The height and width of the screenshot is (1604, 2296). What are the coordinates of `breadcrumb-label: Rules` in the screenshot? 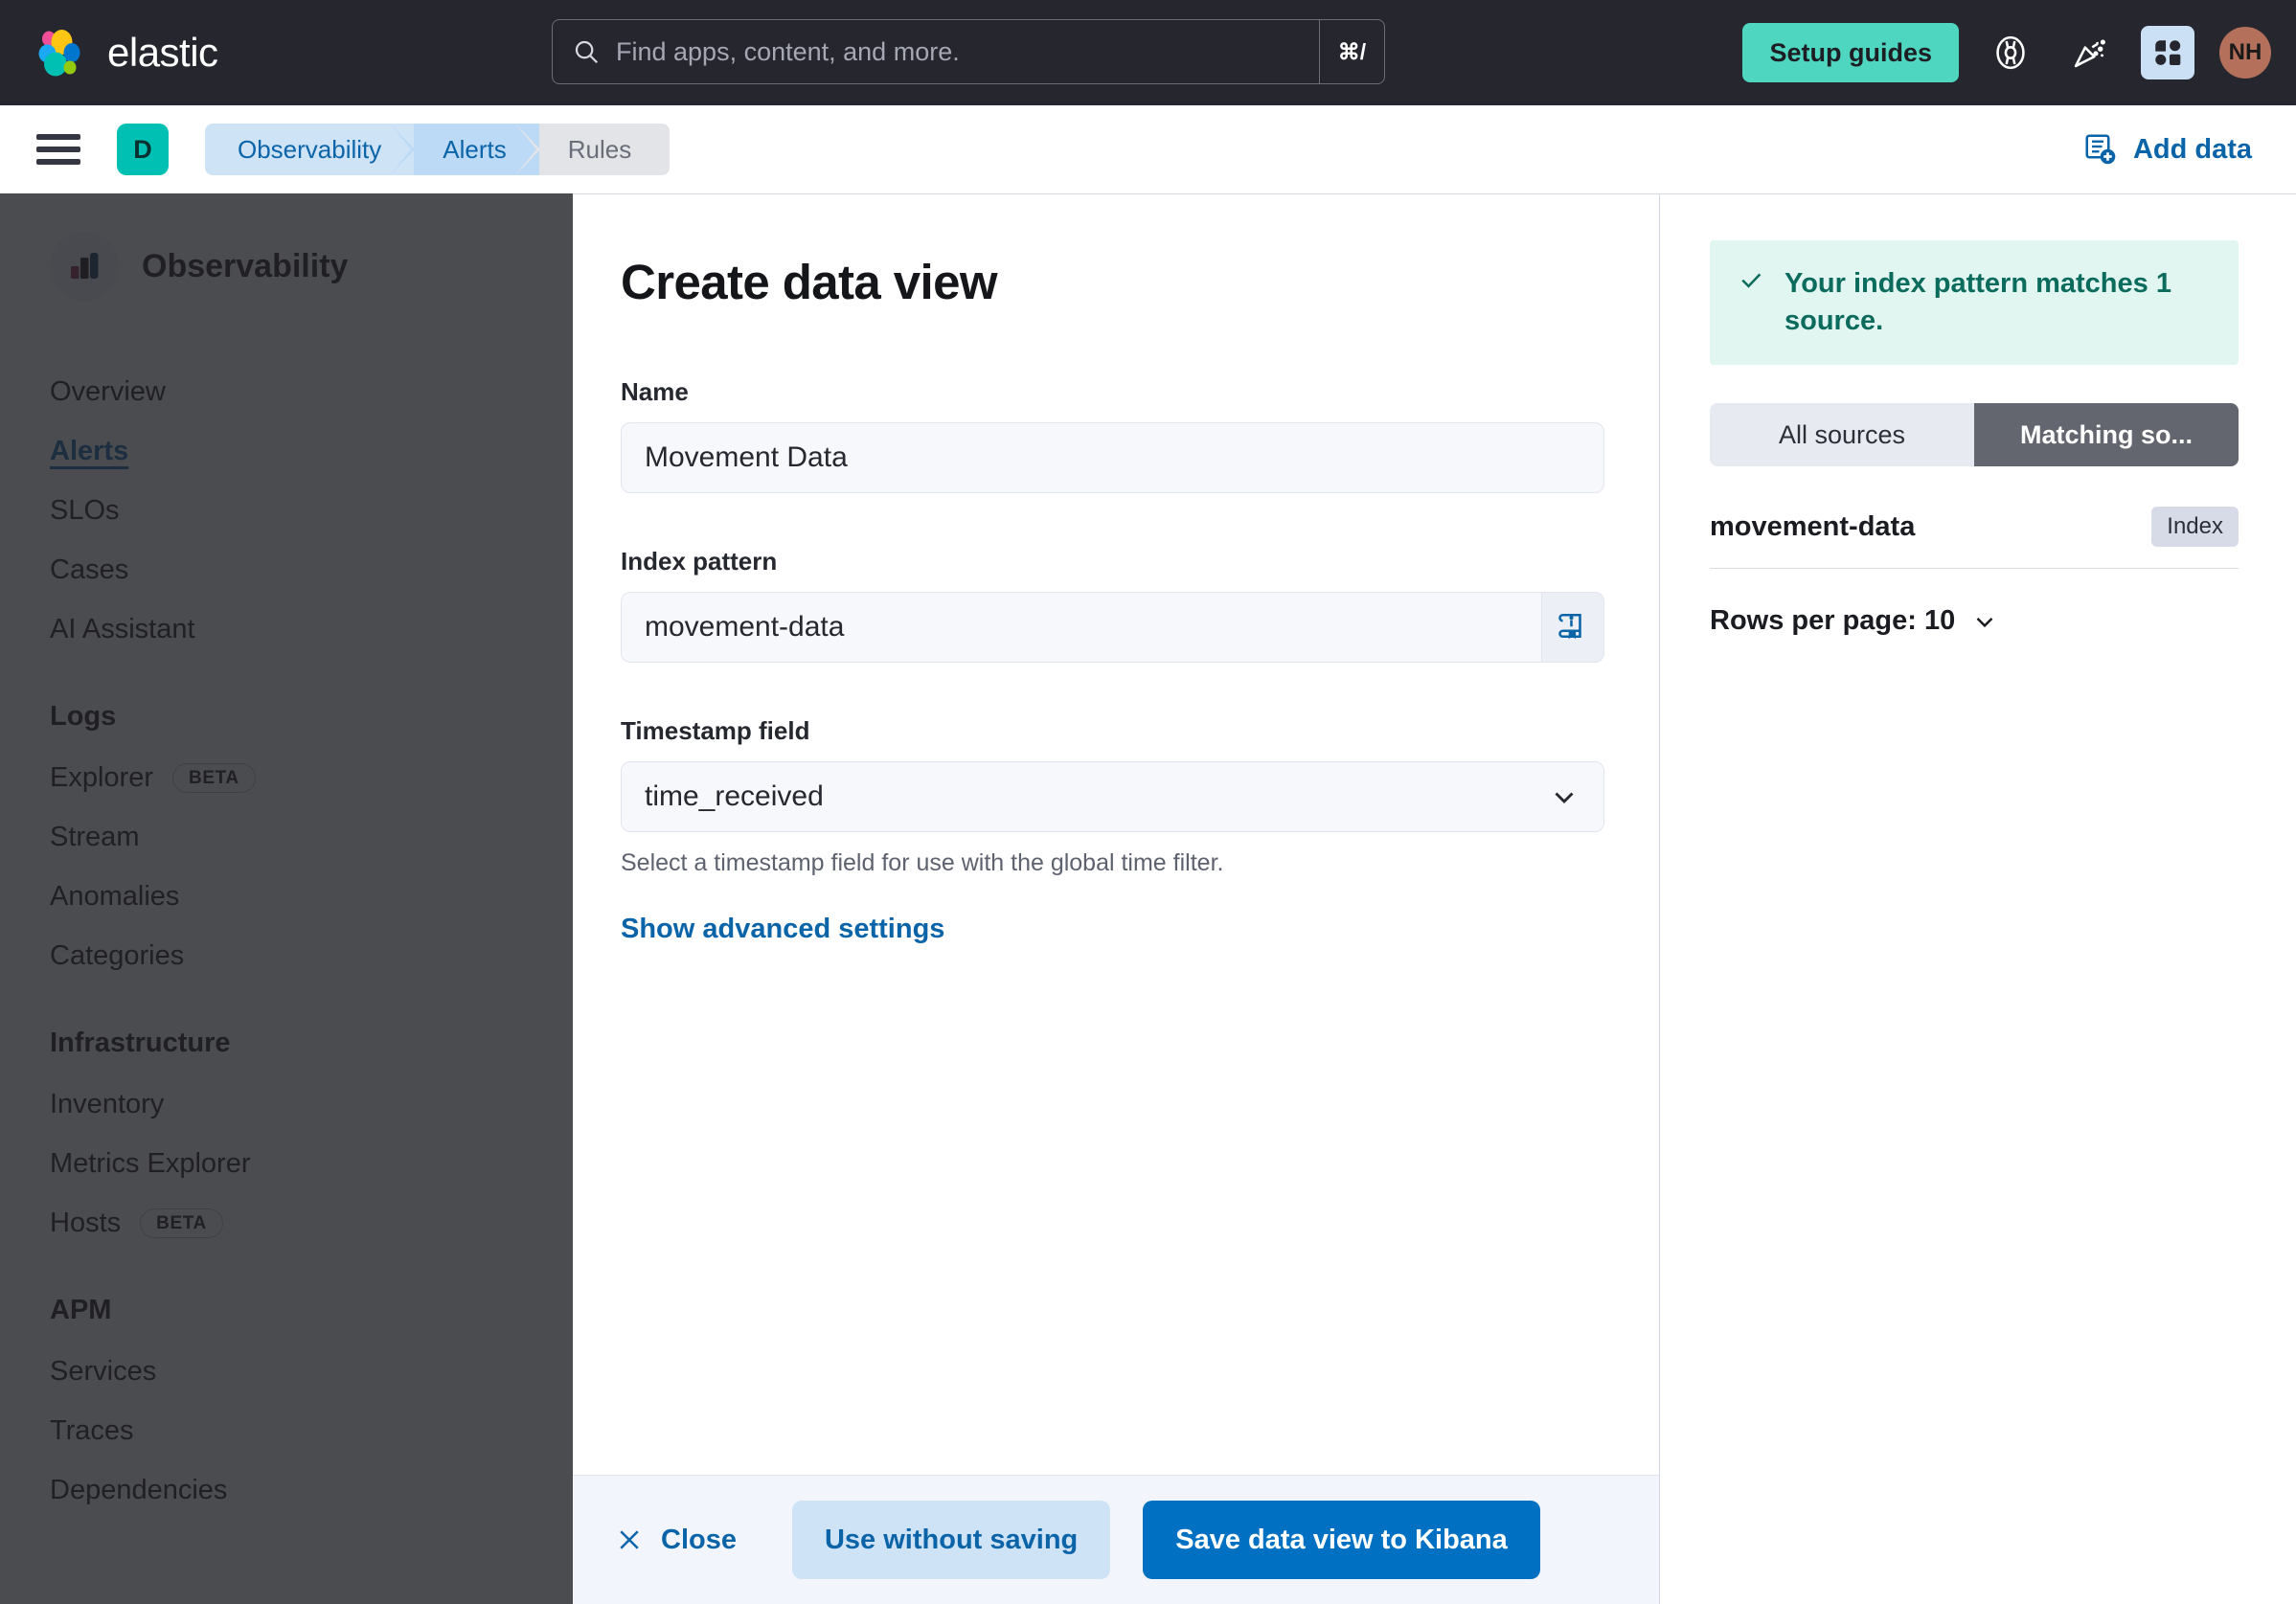 It's located at (599, 149).